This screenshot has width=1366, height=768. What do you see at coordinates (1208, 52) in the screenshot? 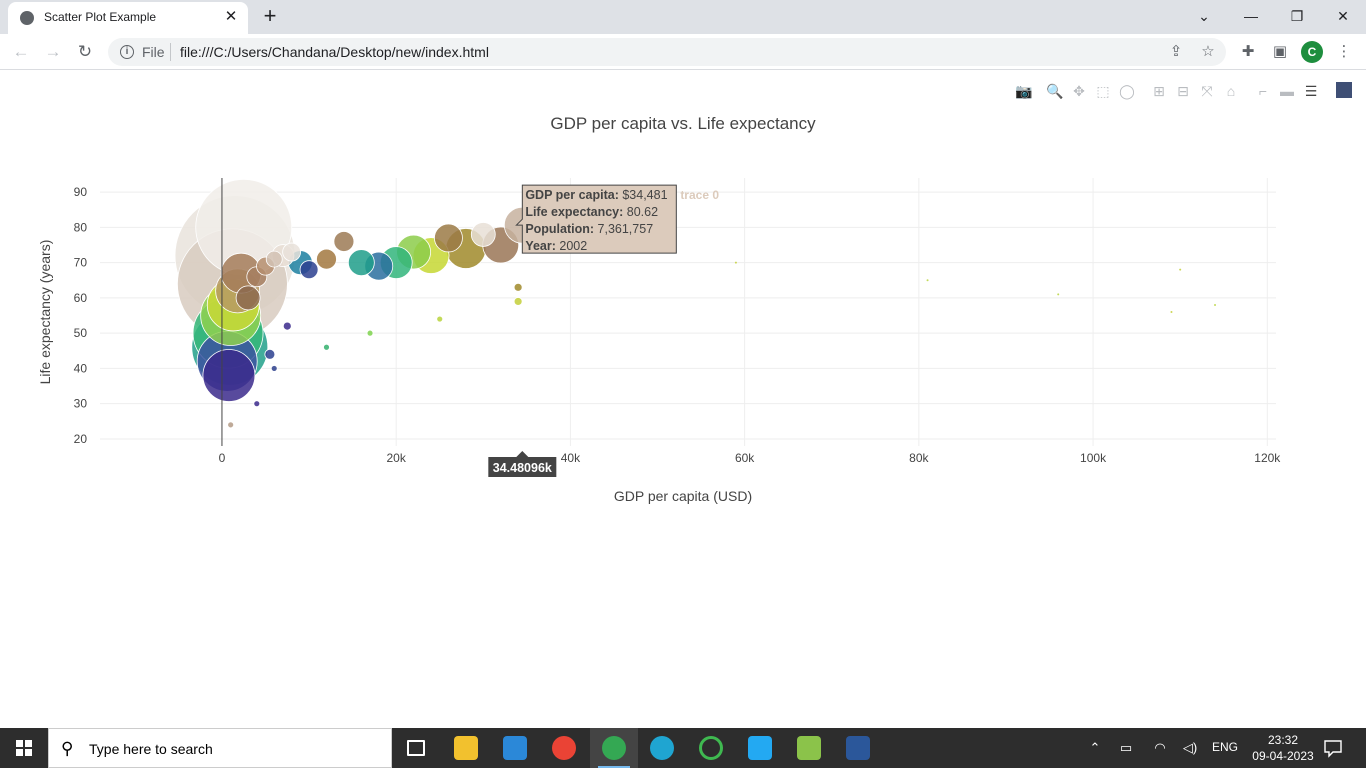
I see `bookmark-star-icon: ☆` at bounding box center [1208, 52].